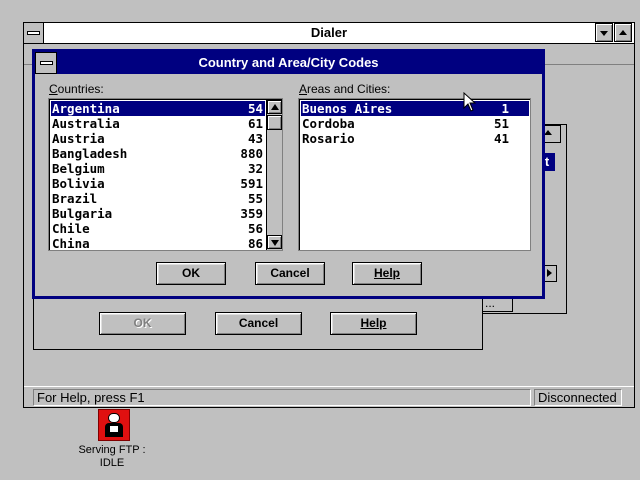 The height and width of the screenshot is (480, 640). Describe the element at coordinates (78, 168) in the screenshot. I see `country-list-item-name: Belgium` at that location.